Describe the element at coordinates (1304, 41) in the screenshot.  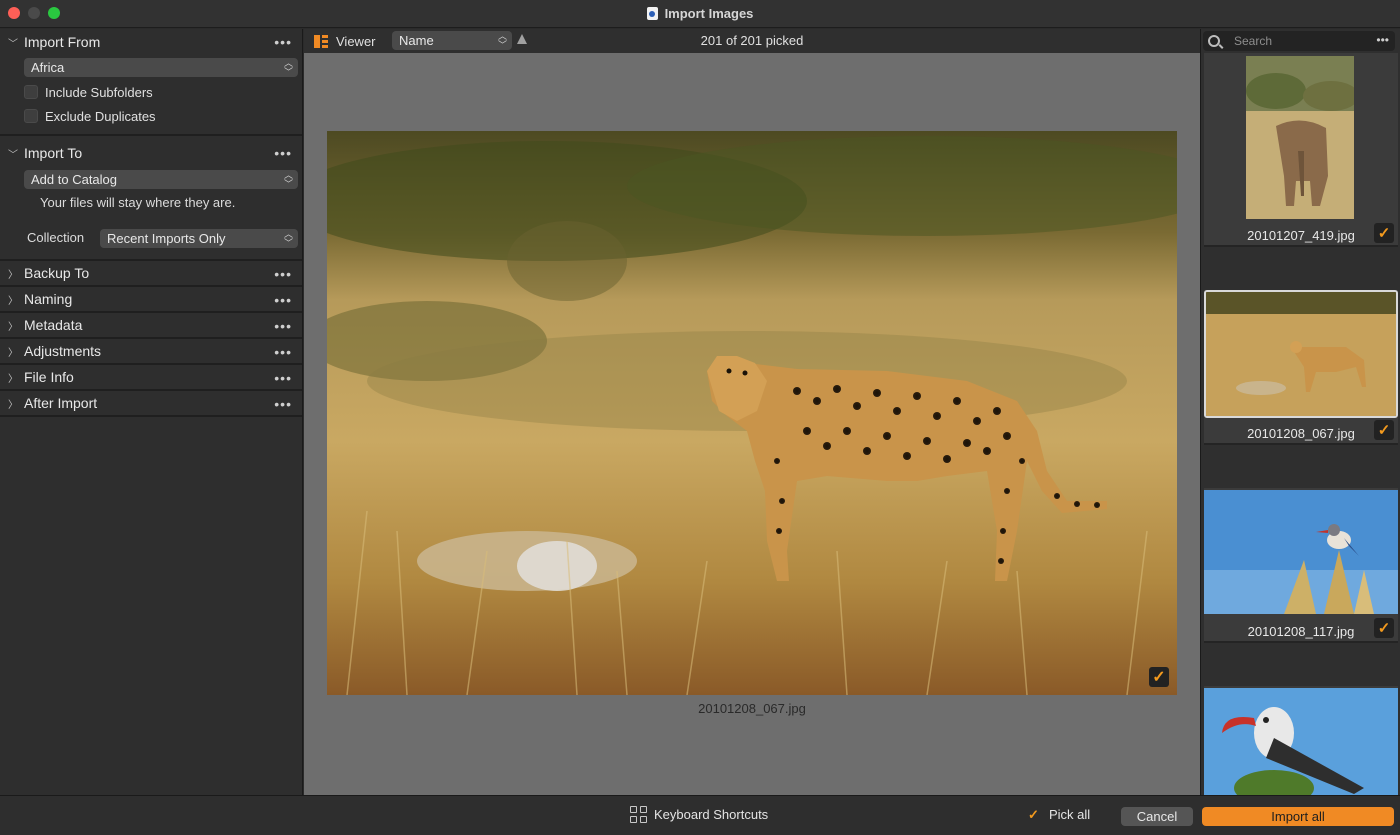
I see `search-input` at that location.